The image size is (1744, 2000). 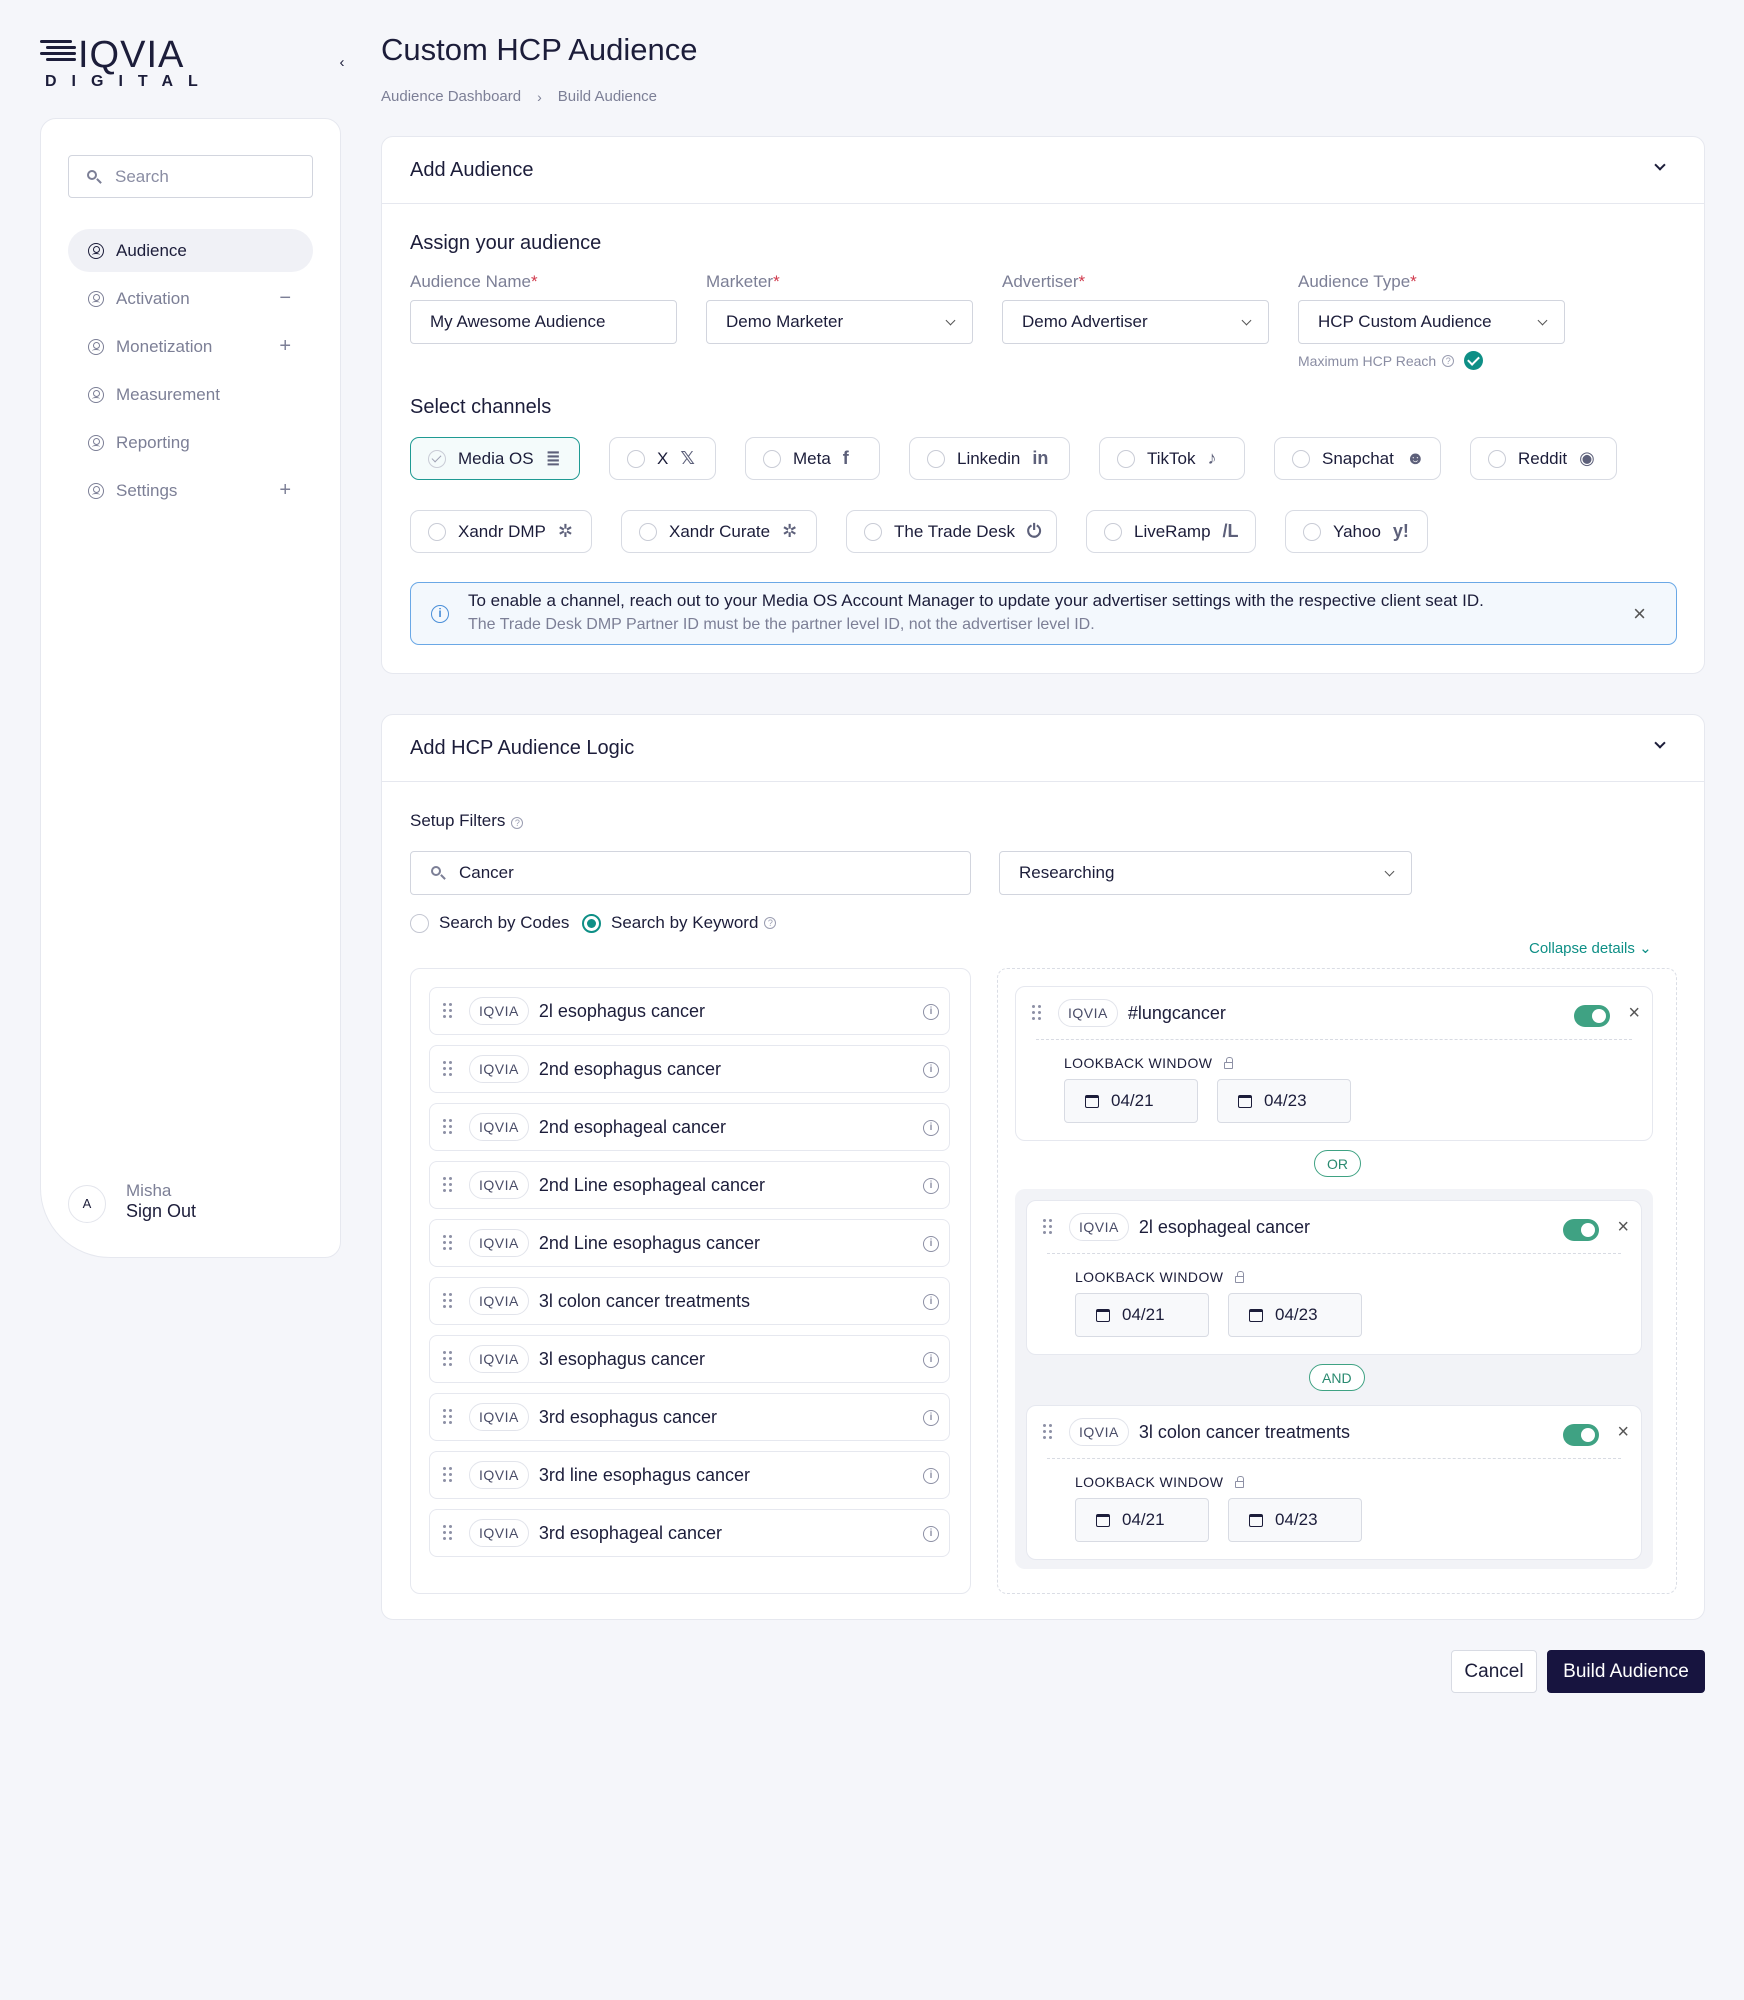 I want to click on collapse-sidebar-chevron-icon: ‹, so click(x=342, y=63).